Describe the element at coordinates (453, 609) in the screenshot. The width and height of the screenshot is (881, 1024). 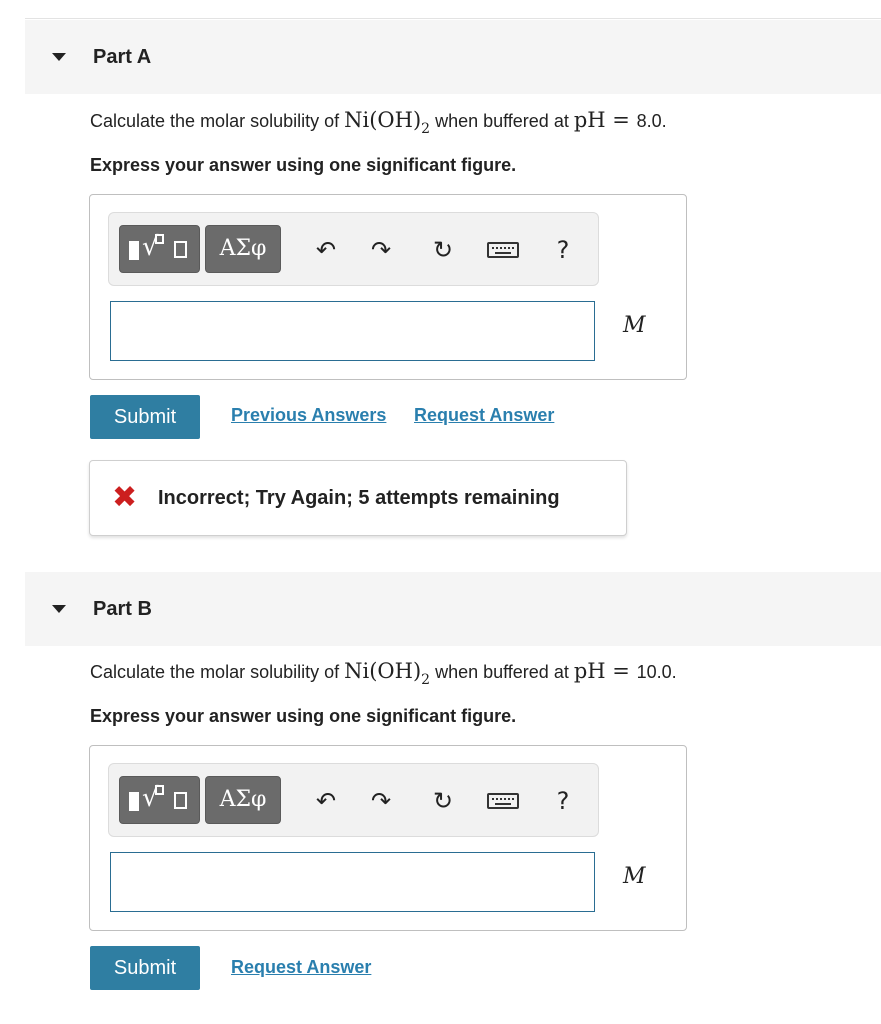
I see `part-b-header: Part B` at that location.